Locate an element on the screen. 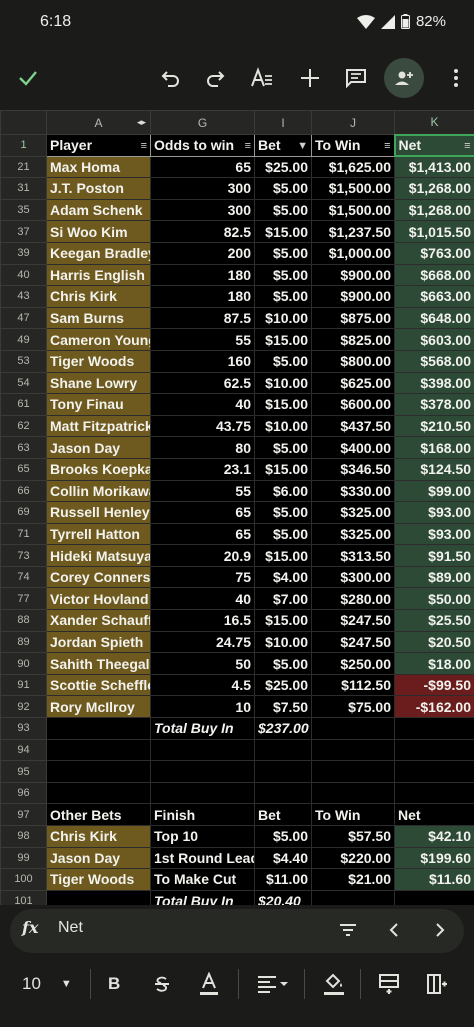  towin-cell: $1,625.00 is located at coordinates (353, 167).